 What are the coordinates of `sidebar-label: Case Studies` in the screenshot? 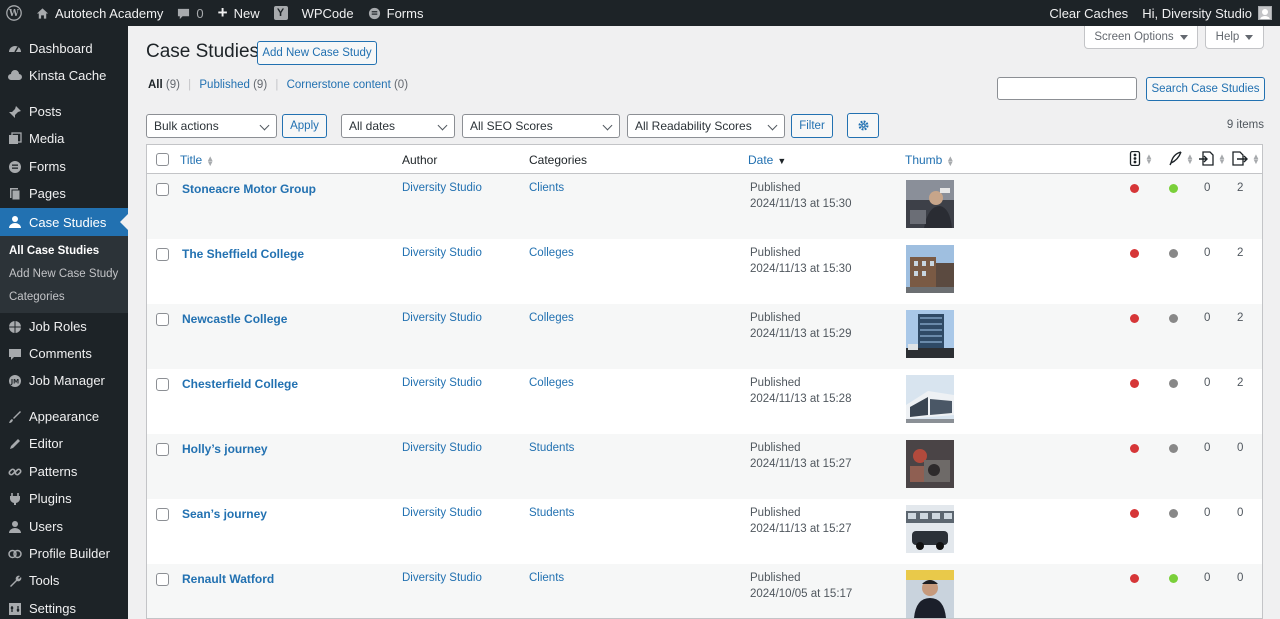 It's located at (68, 222).